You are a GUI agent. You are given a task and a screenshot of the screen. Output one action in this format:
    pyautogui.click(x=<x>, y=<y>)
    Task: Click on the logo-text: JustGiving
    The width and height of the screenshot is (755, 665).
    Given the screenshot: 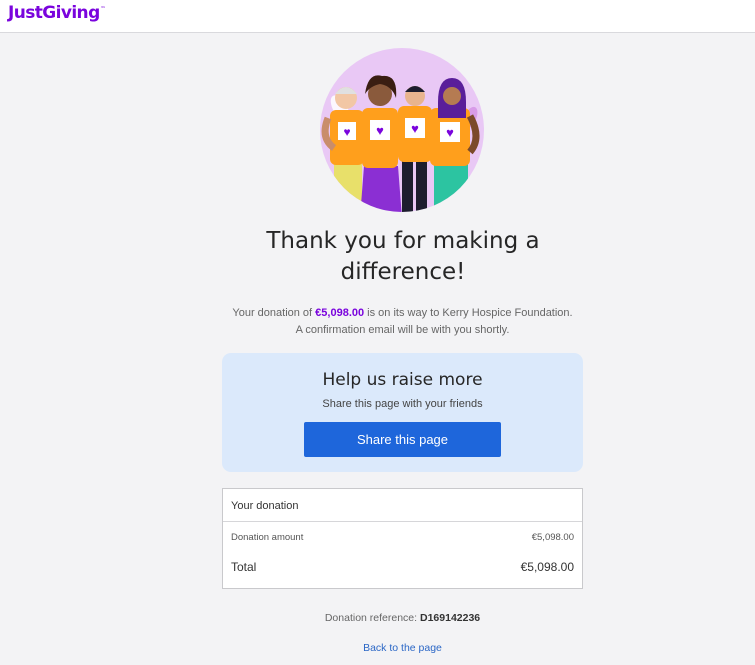 What is the action you would take?
    pyautogui.click(x=54, y=13)
    